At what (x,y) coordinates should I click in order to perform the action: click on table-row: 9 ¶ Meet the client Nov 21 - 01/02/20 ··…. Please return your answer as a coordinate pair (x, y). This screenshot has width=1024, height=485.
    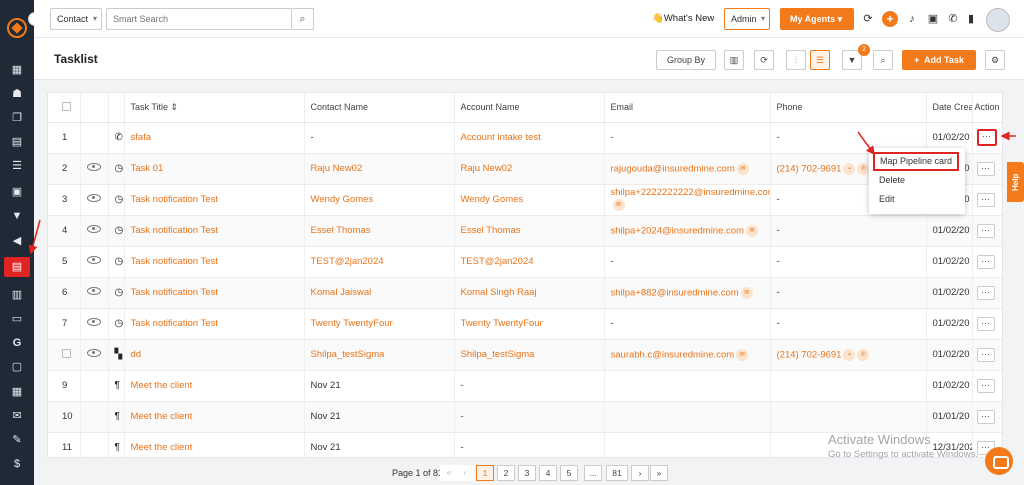
    Looking at the image, I should click on (525, 386).